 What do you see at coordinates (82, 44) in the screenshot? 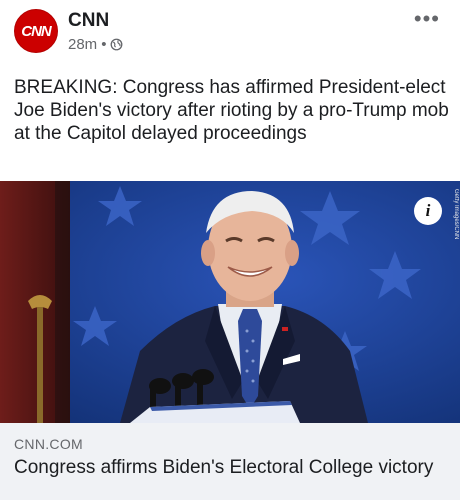
I see `post-timestamp: 28m` at bounding box center [82, 44].